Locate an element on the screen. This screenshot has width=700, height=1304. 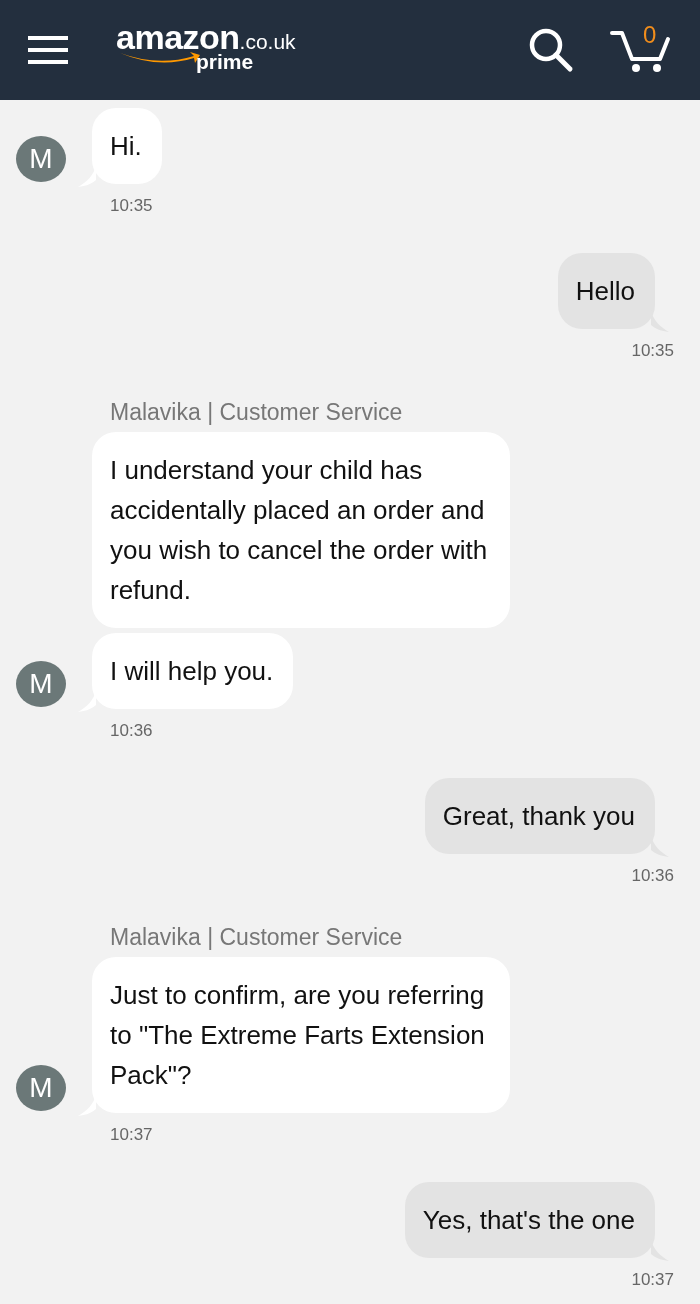
message-bubble: I will help you. is located at coordinates (193, 671).